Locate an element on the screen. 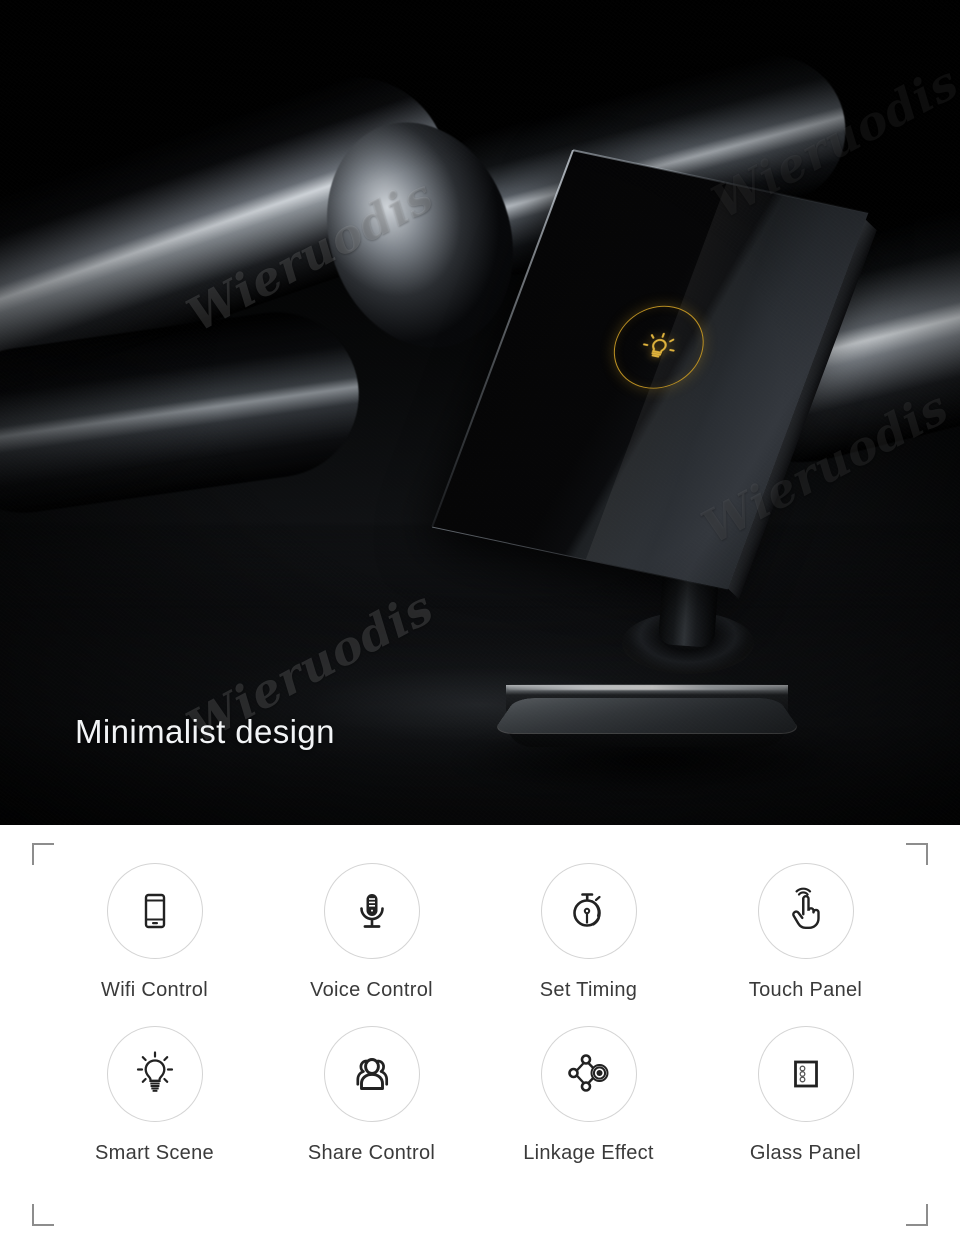 The height and width of the screenshot is (1248, 960). feature-item: Share Control is located at coordinates (371, 1095).